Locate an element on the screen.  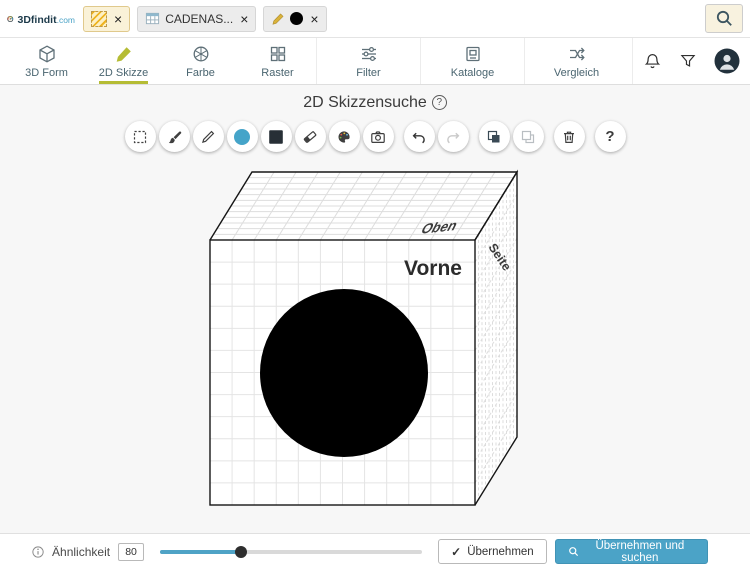
tab-farbe: Farbe is located at coordinates (200, 61).